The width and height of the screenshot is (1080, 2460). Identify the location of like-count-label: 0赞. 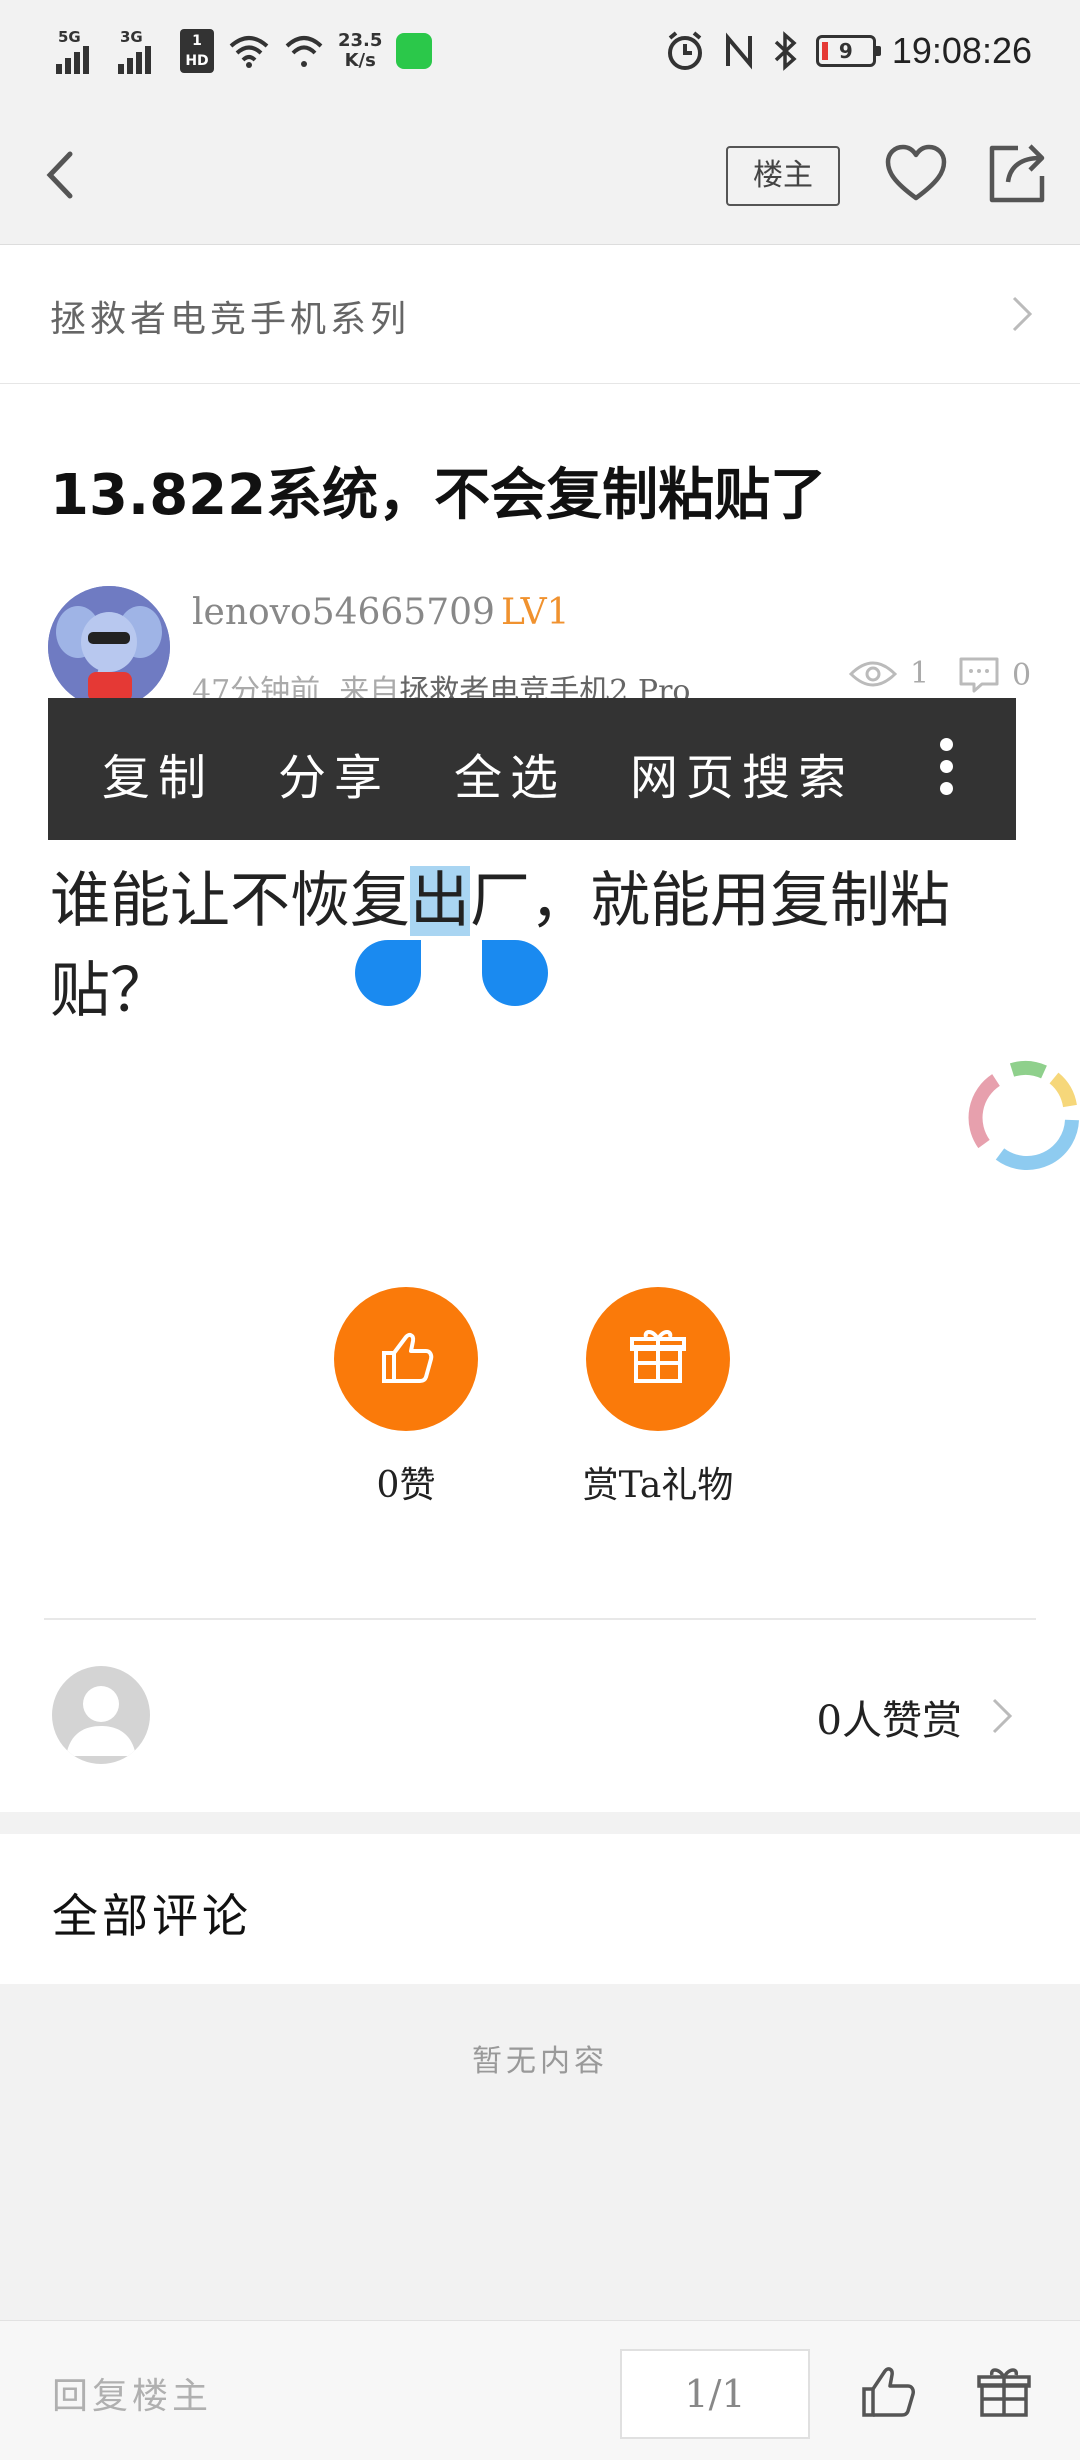
(406, 1485).